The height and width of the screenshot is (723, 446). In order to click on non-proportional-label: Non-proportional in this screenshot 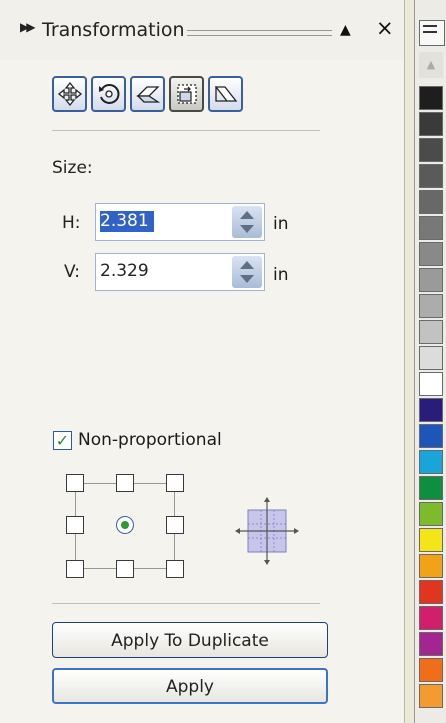, I will do `click(150, 440)`.